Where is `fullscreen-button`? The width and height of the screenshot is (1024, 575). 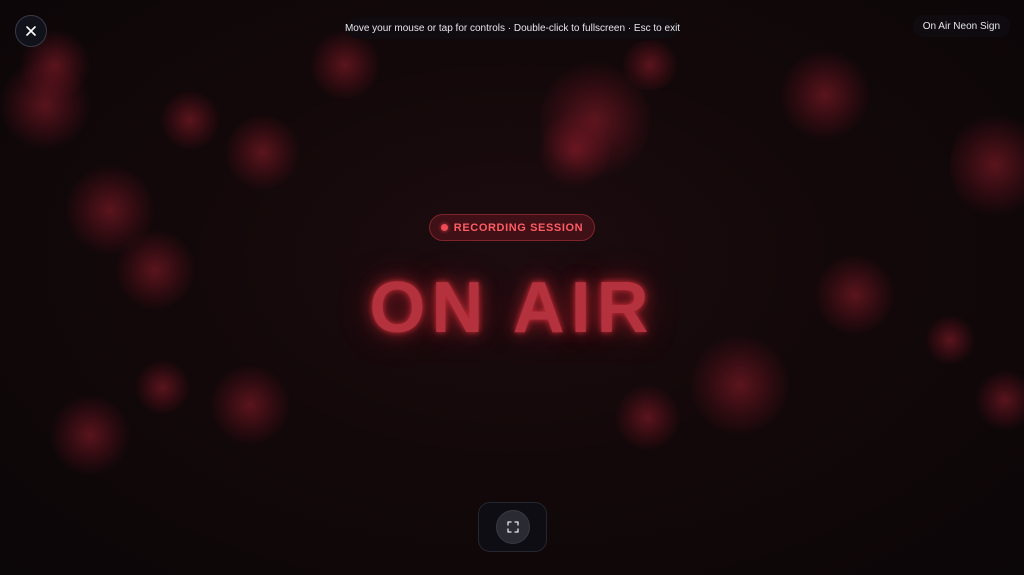
fullscreen-button is located at coordinates (512, 527).